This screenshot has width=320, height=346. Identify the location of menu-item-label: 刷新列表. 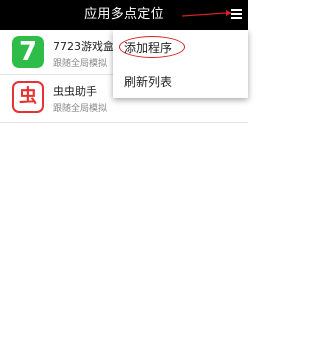
(148, 82).